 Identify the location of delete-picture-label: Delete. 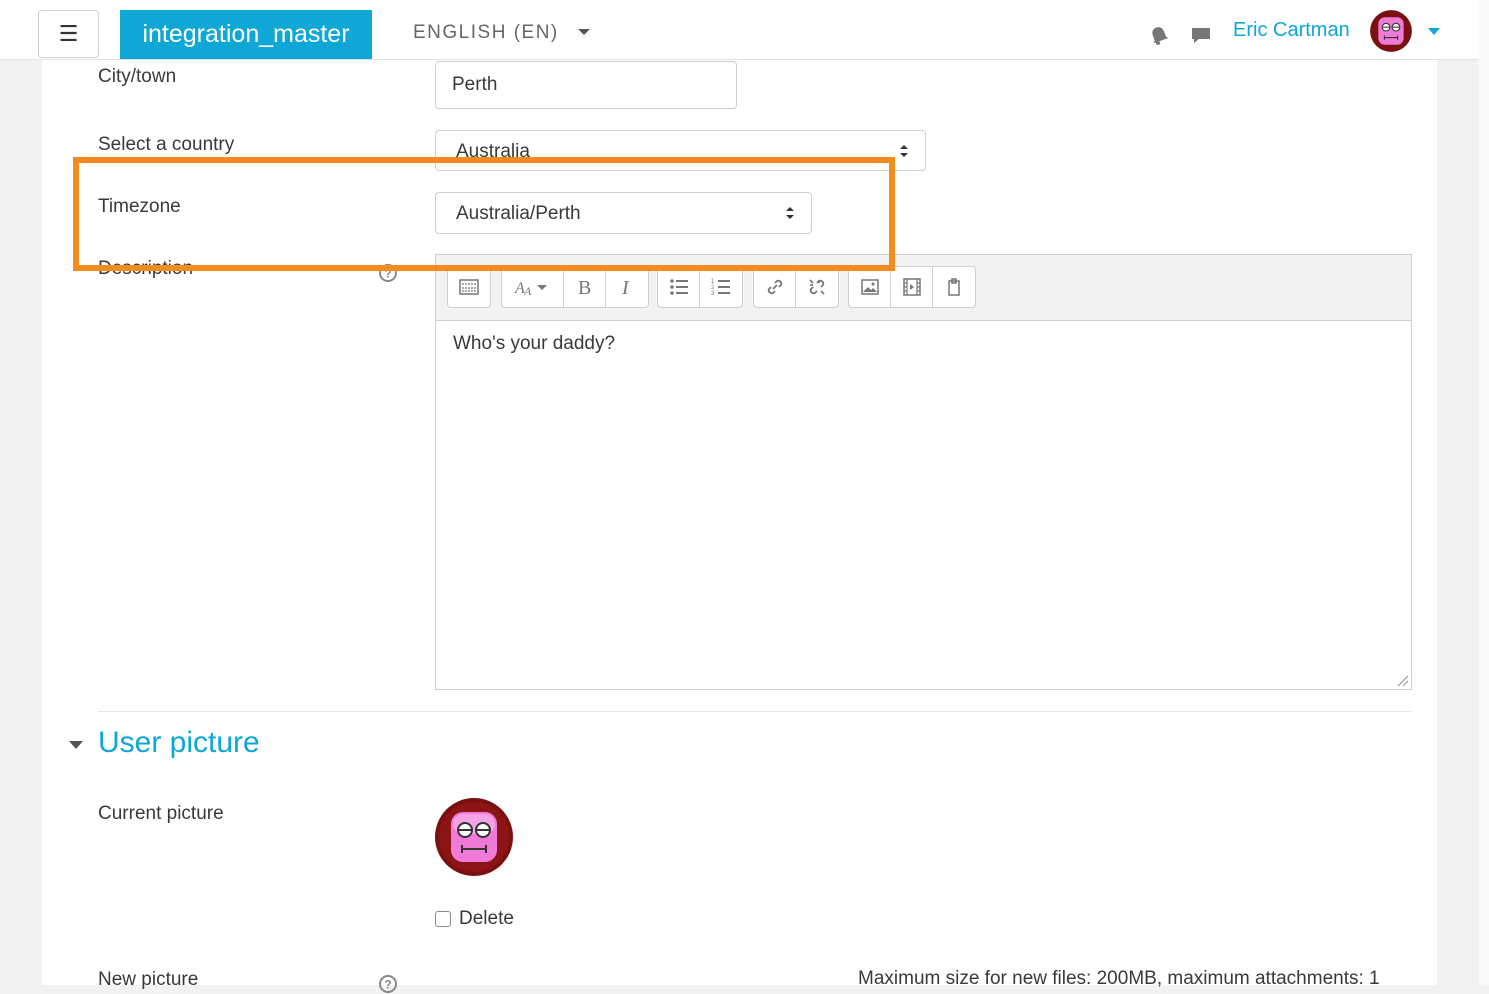
(486, 919).